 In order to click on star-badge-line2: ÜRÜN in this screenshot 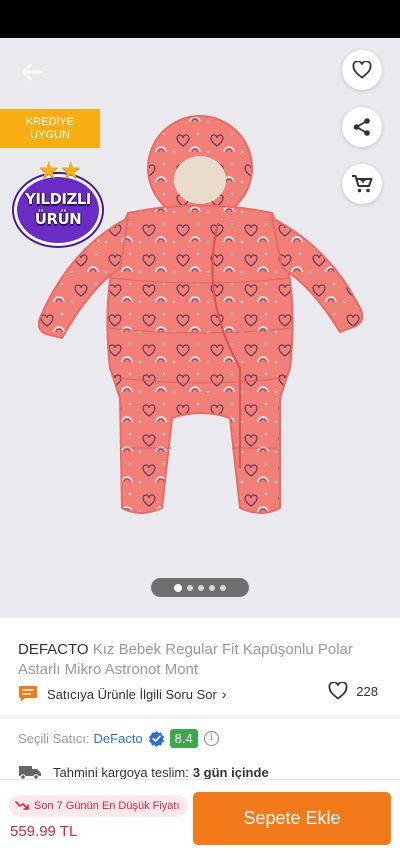, I will do `click(58, 219)`.